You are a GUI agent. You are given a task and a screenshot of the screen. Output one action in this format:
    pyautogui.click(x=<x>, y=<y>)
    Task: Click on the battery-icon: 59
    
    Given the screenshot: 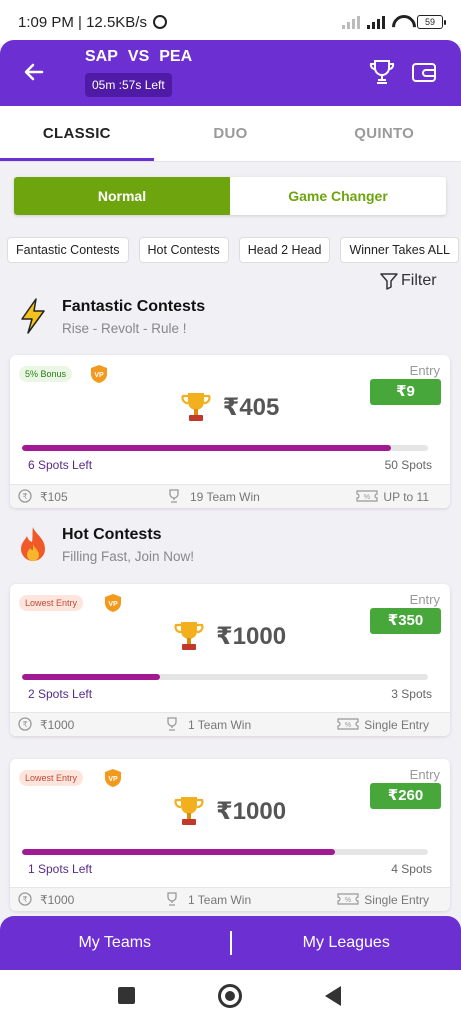 What is the action you would take?
    pyautogui.click(x=431, y=22)
    